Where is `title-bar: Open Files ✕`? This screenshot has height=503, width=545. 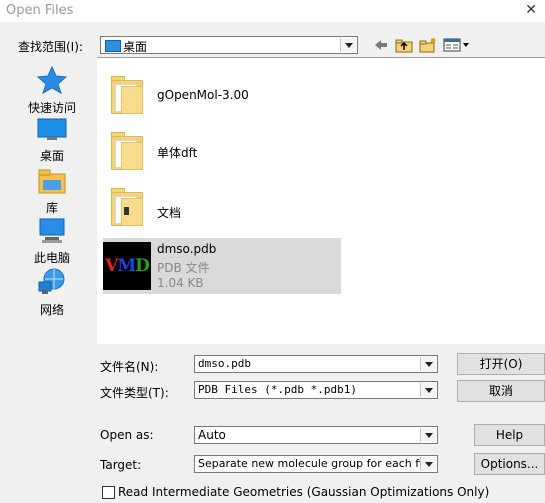 title-bar: Open Files ✕ is located at coordinates (272, 11).